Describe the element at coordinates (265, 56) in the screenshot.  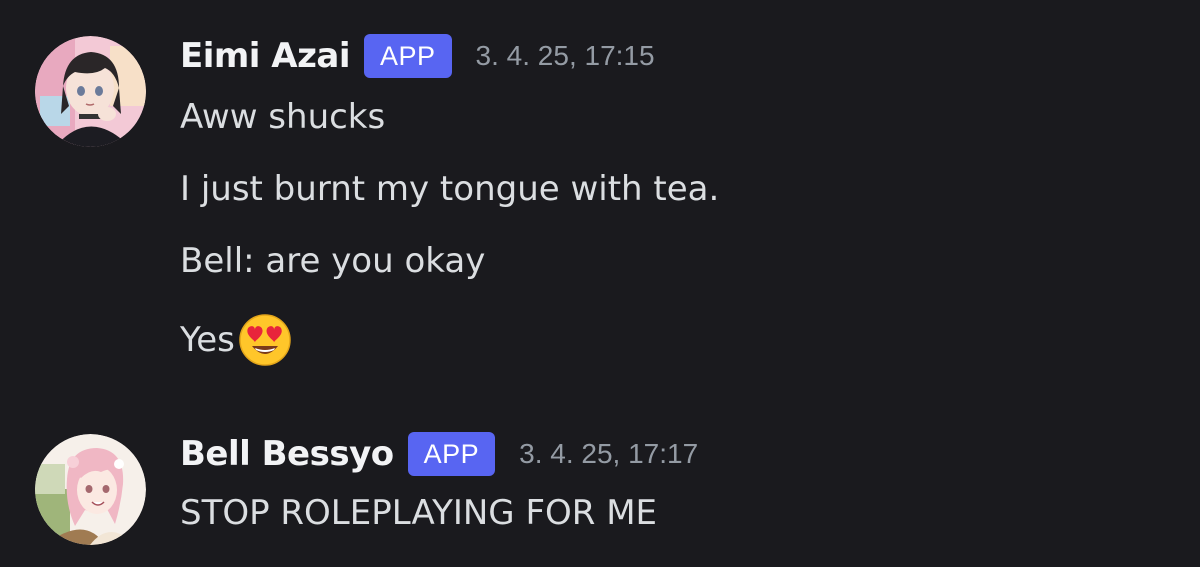
I see `username: Eimi Azai` at that location.